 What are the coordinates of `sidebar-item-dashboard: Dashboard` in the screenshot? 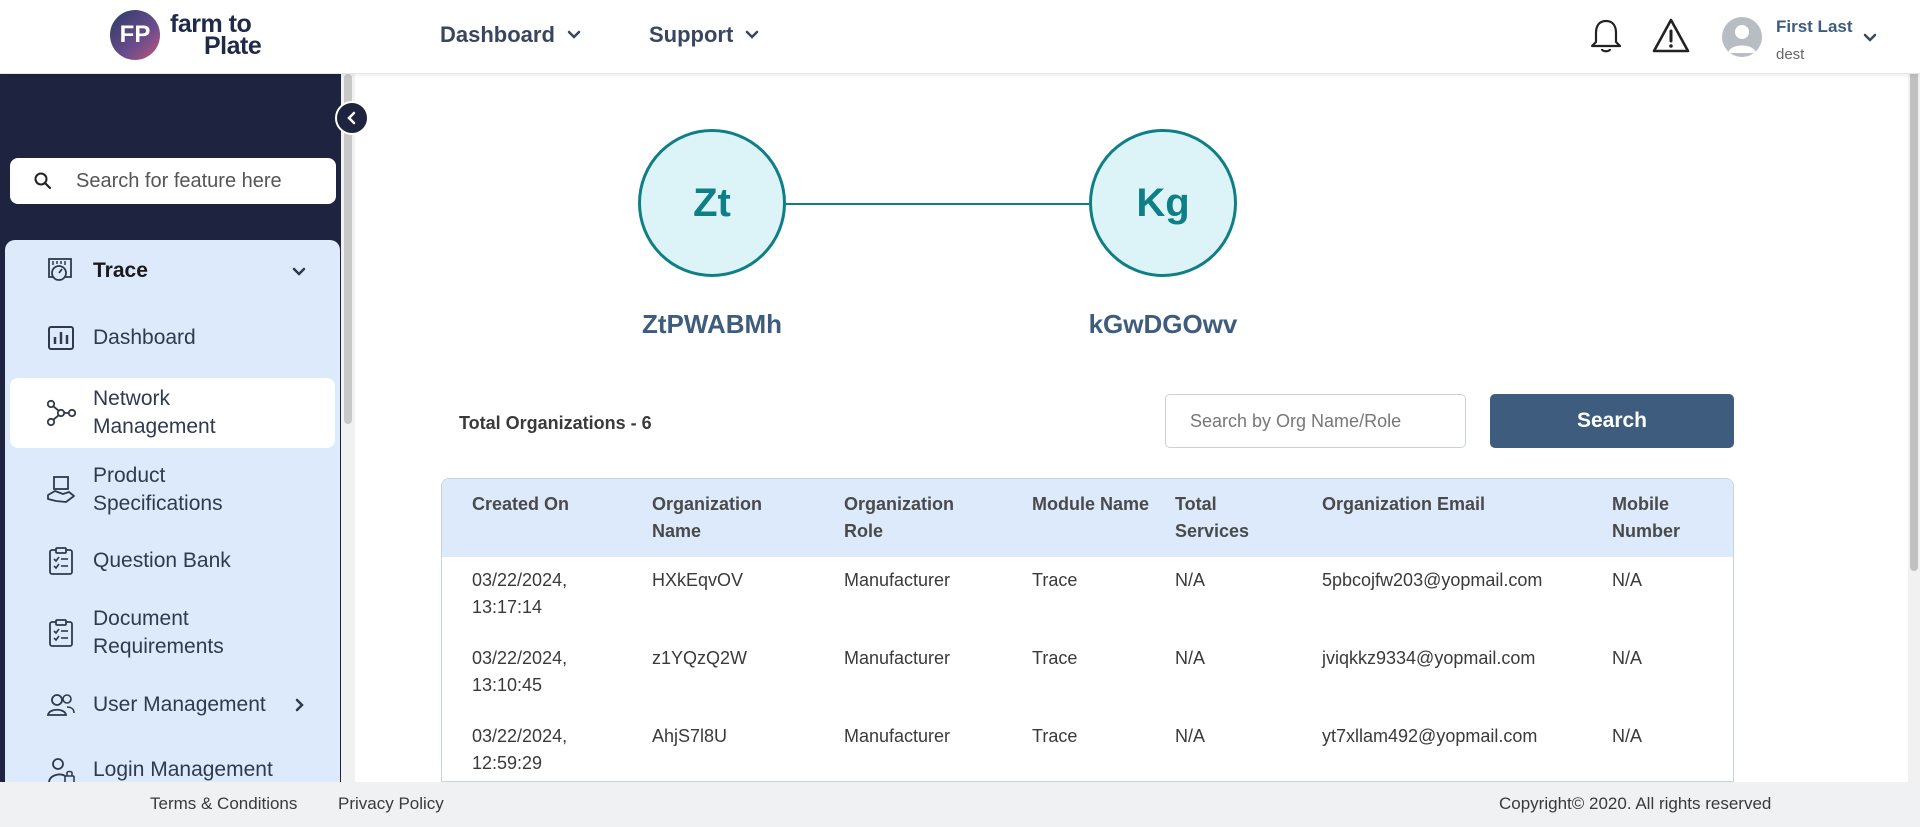 It's located at (172, 338).